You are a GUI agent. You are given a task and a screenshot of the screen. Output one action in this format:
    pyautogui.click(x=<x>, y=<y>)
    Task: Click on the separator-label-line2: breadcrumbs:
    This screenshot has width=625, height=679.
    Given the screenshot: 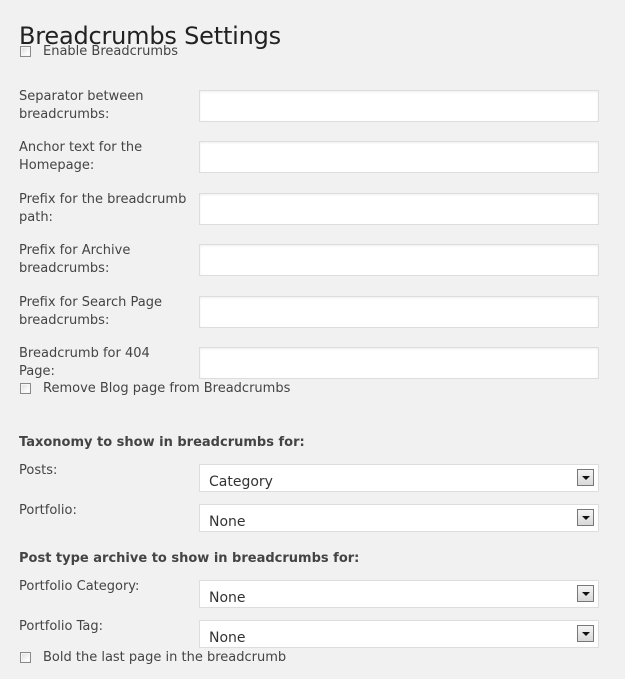 What is the action you would take?
    pyautogui.click(x=64, y=114)
    